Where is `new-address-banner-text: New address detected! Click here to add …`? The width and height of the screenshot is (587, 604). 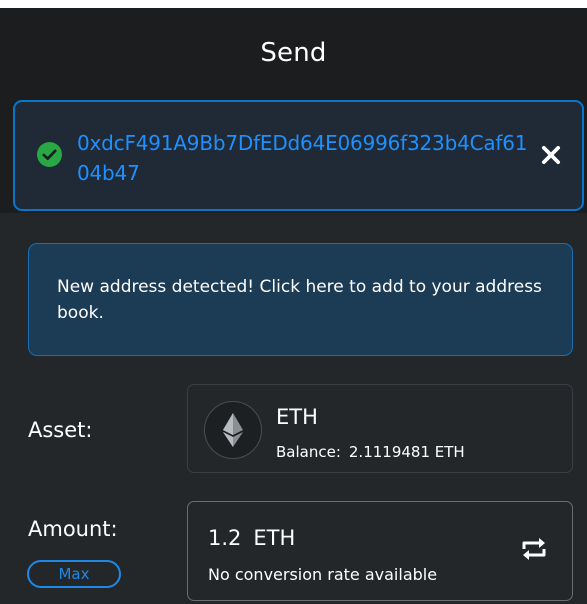 new-address-banner-text: New address detected! Click here to add … is located at coordinates (299, 300).